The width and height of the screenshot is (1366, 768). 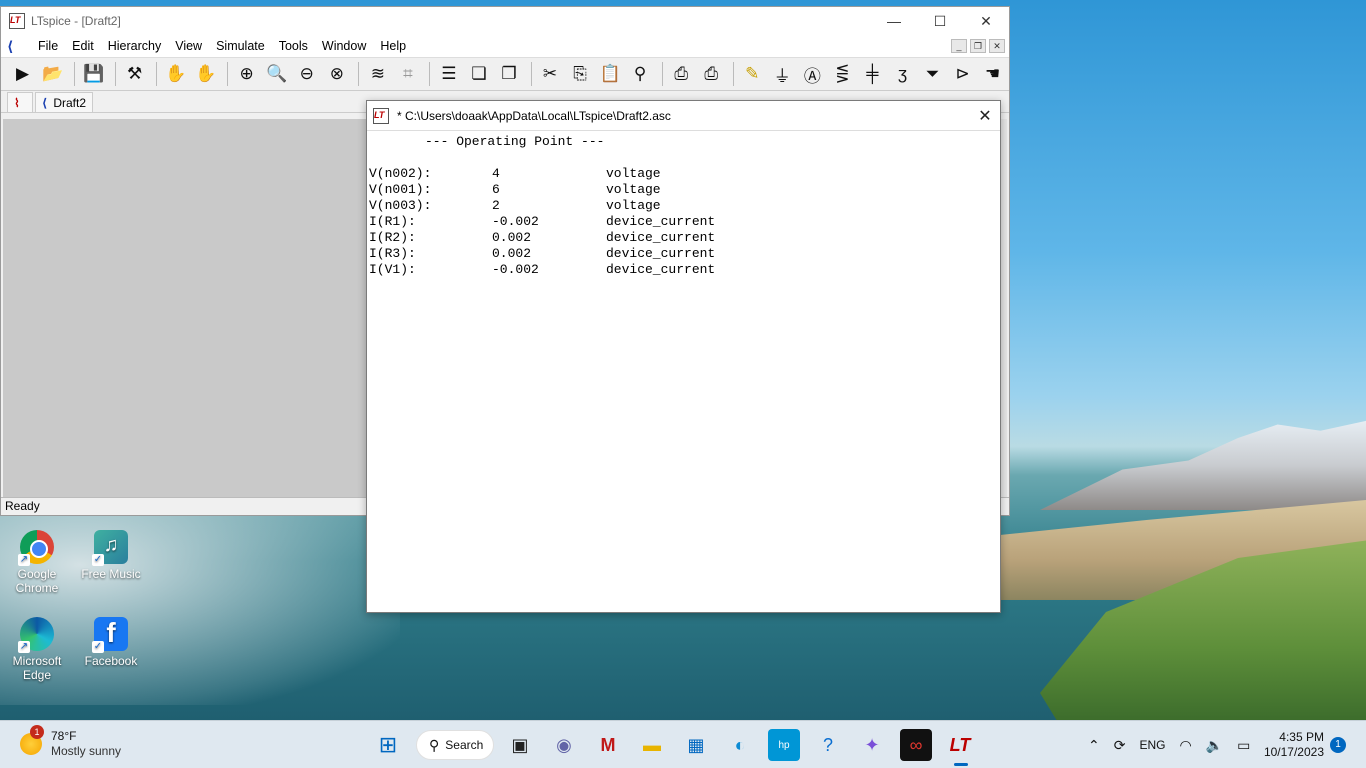 What do you see at coordinates (752, 74) in the screenshot?
I see `draw-wire-icon: ✎` at bounding box center [752, 74].